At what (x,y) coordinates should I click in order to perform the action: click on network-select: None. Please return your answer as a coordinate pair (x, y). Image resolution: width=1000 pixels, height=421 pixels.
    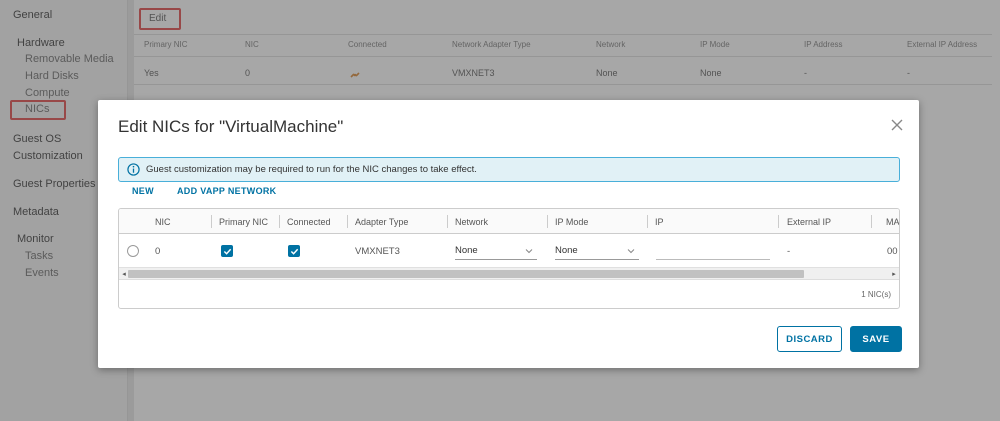
    Looking at the image, I should click on (496, 251).